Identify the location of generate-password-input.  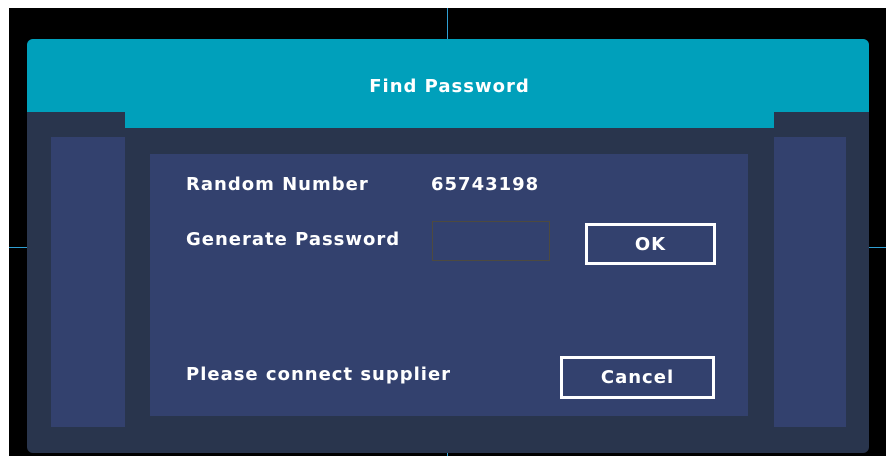
(491, 241).